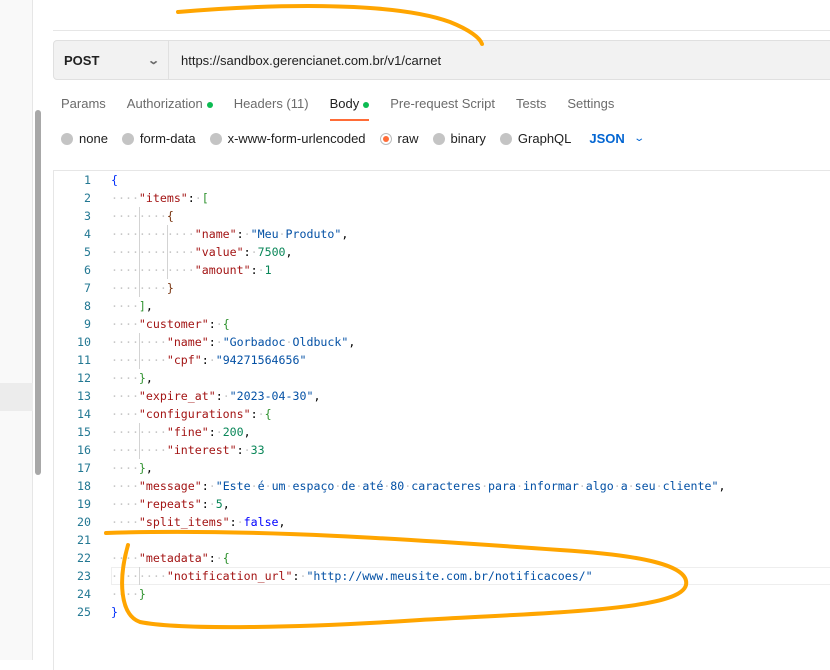 The width and height of the screenshot is (830, 670). Describe the element at coordinates (442, 558) in the screenshot. I see `code-line: 22 ····"metadata":·{` at that location.